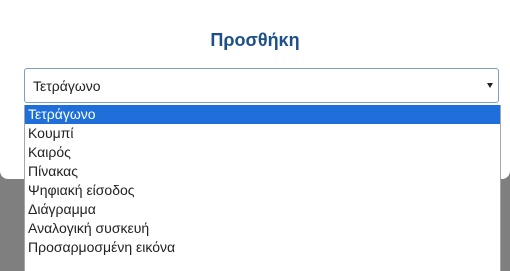 This screenshot has width=510, height=271. I want to click on option-weather: Καιρός, so click(262, 152).